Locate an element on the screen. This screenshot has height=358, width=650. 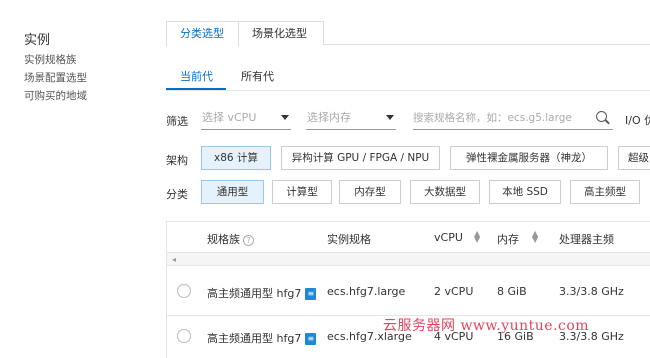
category-option-local-ssd: 本地 SSD is located at coordinates (525, 192).